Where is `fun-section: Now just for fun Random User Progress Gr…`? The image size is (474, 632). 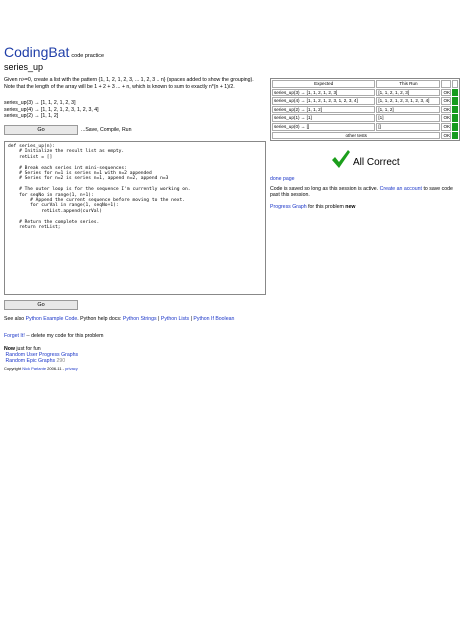 fun-section: Now just for fun Random User Progress Gr… is located at coordinates (41, 355).